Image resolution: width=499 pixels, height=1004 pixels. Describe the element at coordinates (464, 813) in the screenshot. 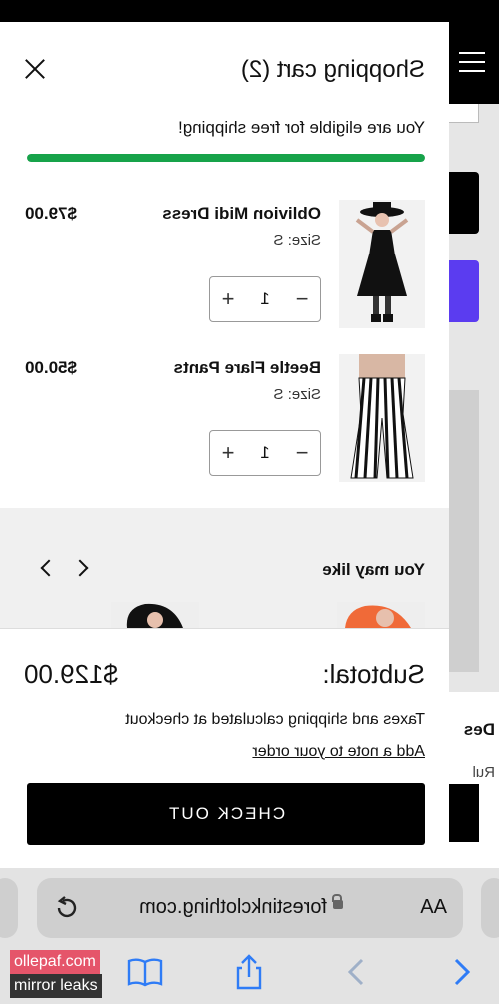

I see `background-dark-button` at that location.